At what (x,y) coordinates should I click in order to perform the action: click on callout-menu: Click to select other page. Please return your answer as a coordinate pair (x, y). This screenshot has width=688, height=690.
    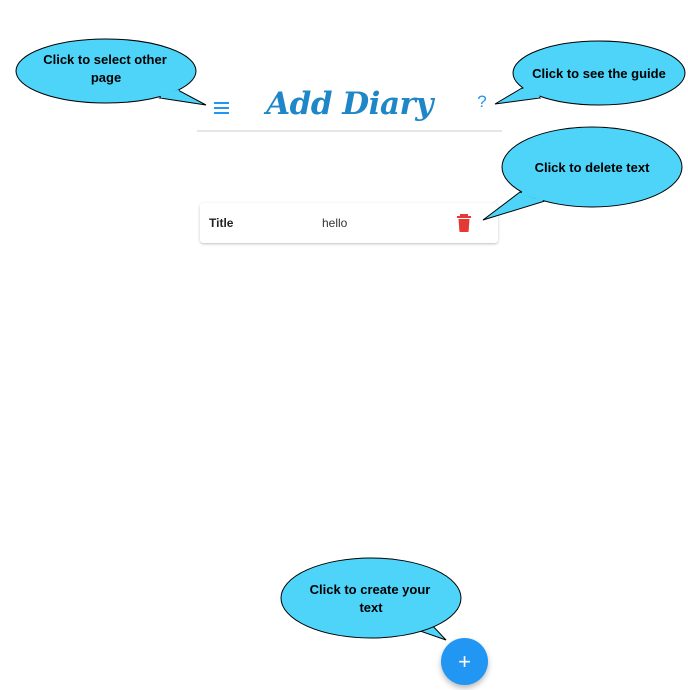
    Looking at the image, I should click on (111, 72).